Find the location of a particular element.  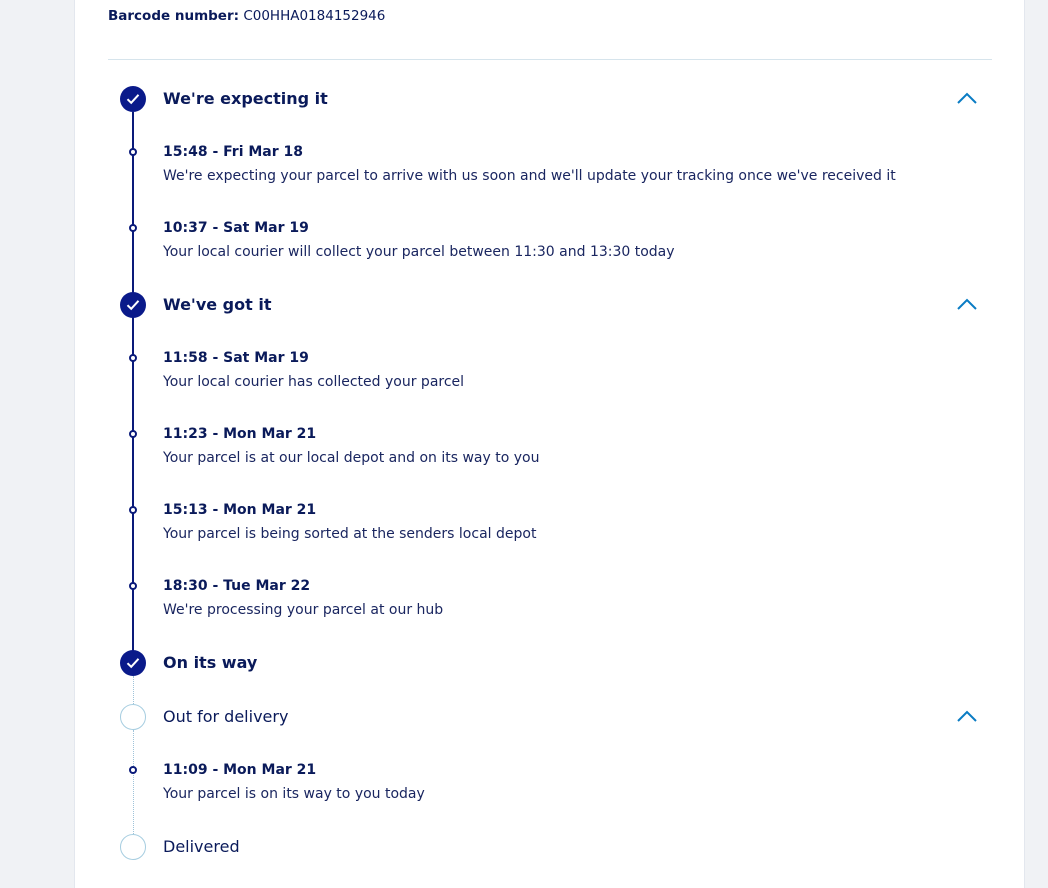

event-time: 11:58 - Sat Mar 19 is located at coordinates (236, 358).